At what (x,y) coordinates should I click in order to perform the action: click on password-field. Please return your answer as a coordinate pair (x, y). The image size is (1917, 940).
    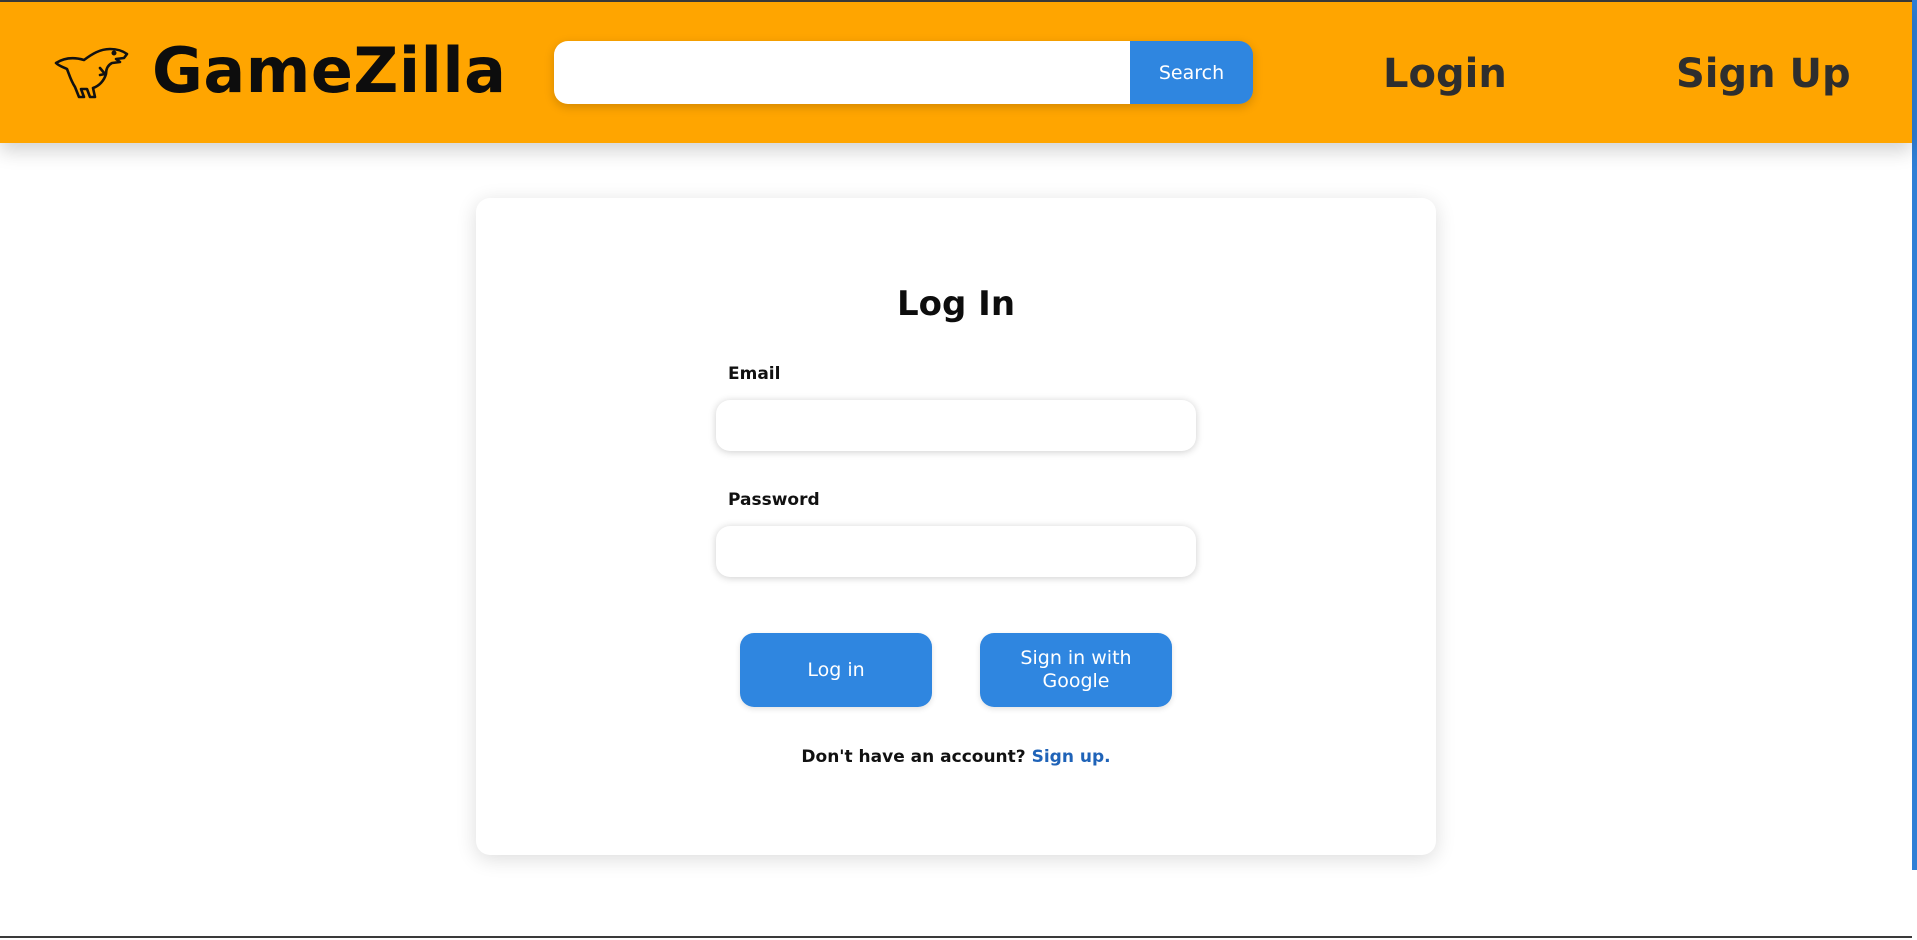
    Looking at the image, I should click on (956, 551).